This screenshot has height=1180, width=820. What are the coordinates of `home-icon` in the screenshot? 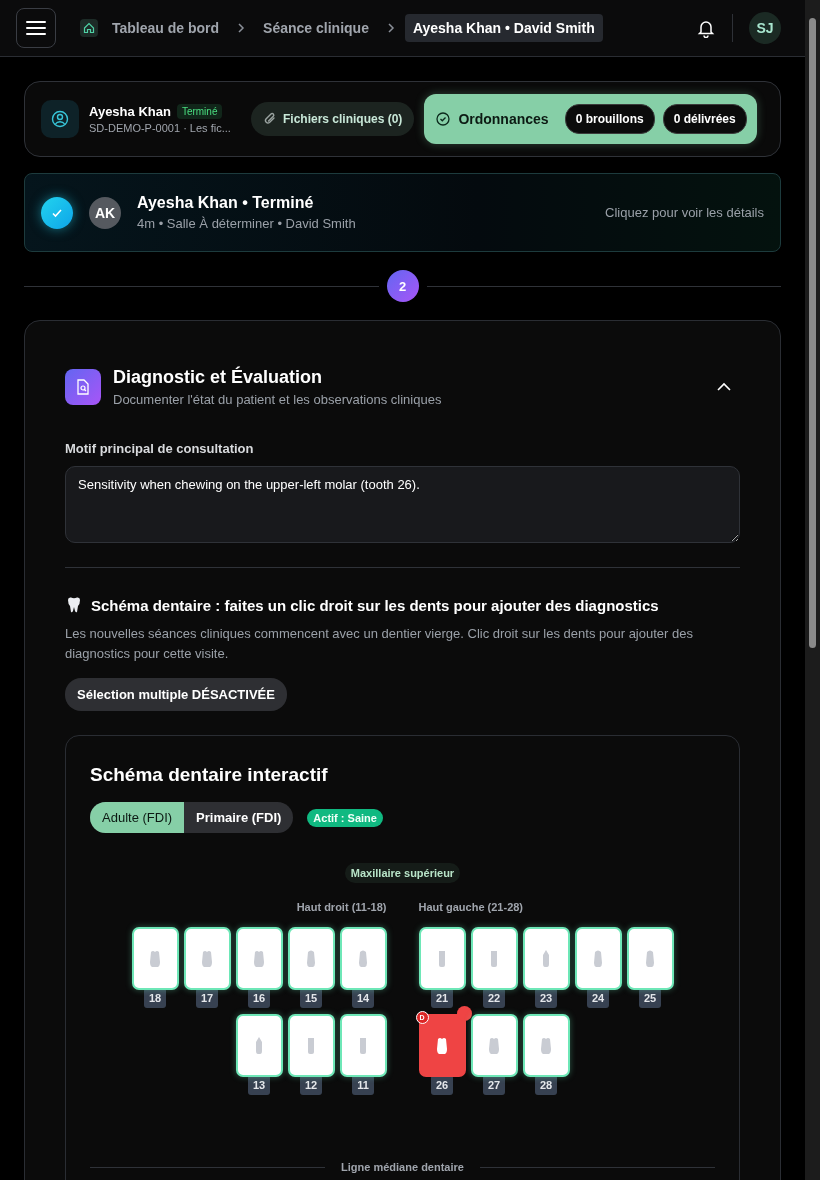 It's located at (89, 28).